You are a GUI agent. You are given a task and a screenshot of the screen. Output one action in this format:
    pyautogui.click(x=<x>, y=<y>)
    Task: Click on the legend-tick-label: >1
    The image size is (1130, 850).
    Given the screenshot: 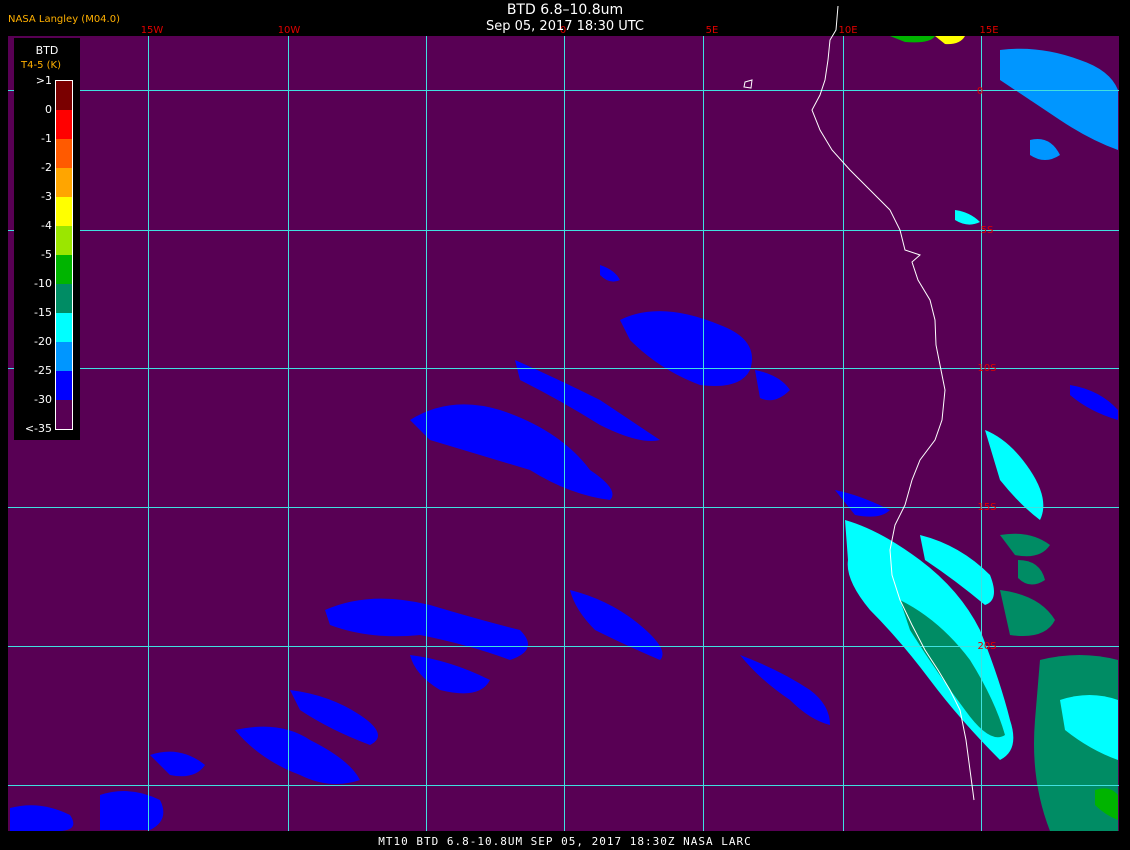 What is the action you would take?
    pyautogui.click(x=43, y=80)
    